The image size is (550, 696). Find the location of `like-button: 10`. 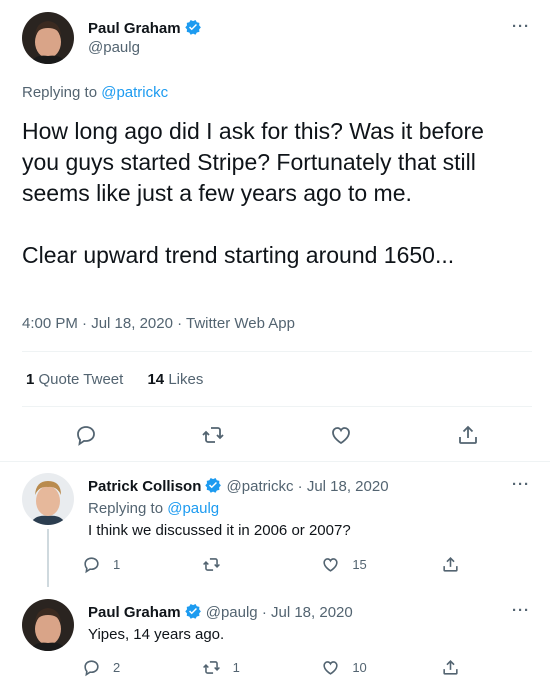

like-button: 10 is located at coordinates (361, 667).